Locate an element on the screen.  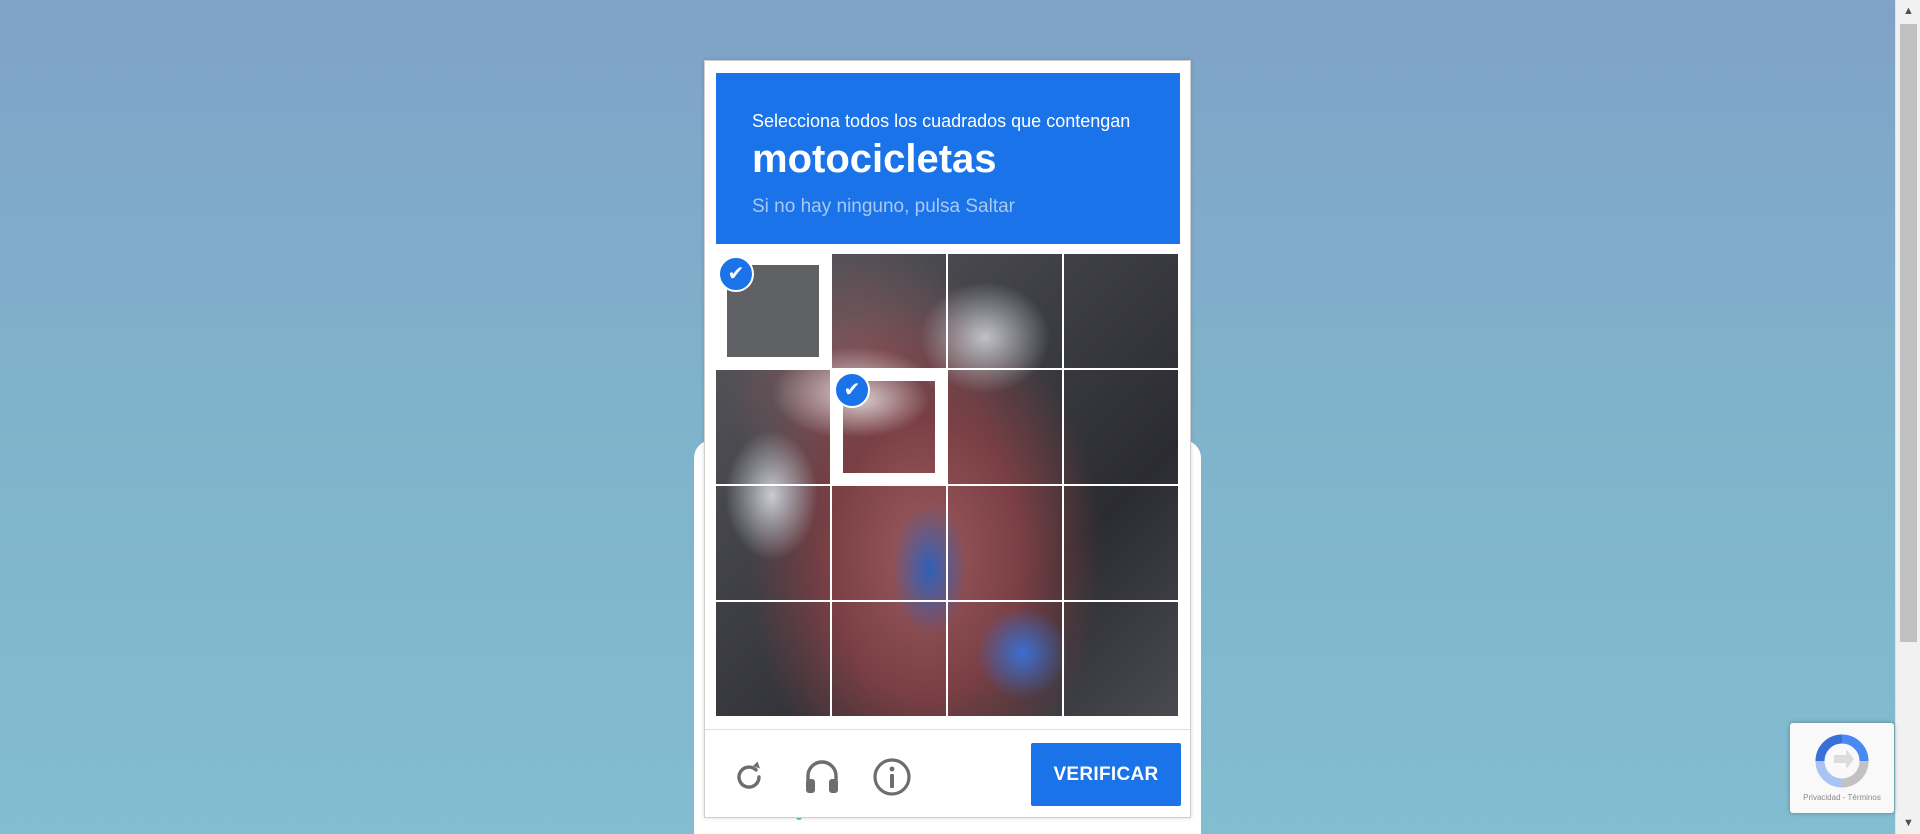
audio-challenge-button is located at coordinates (822, 777).